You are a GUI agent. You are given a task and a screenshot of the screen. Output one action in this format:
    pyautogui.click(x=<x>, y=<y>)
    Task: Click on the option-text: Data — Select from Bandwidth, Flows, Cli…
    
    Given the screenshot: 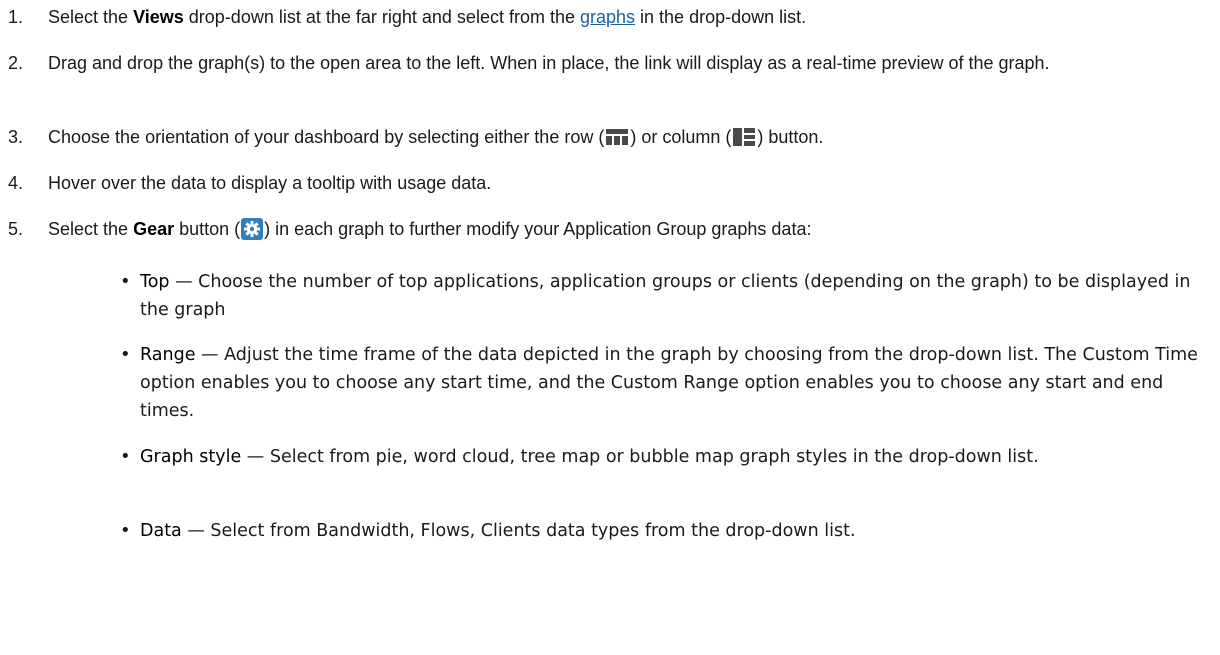 What is the action you would take?
    pyautogui.click(x=498, y=531)
    